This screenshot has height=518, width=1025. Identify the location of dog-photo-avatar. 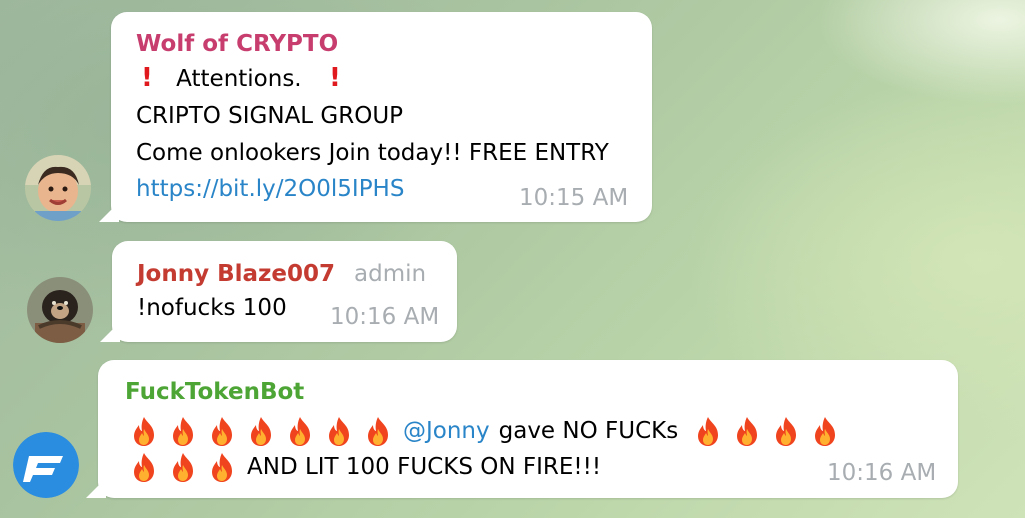
(60, 310).